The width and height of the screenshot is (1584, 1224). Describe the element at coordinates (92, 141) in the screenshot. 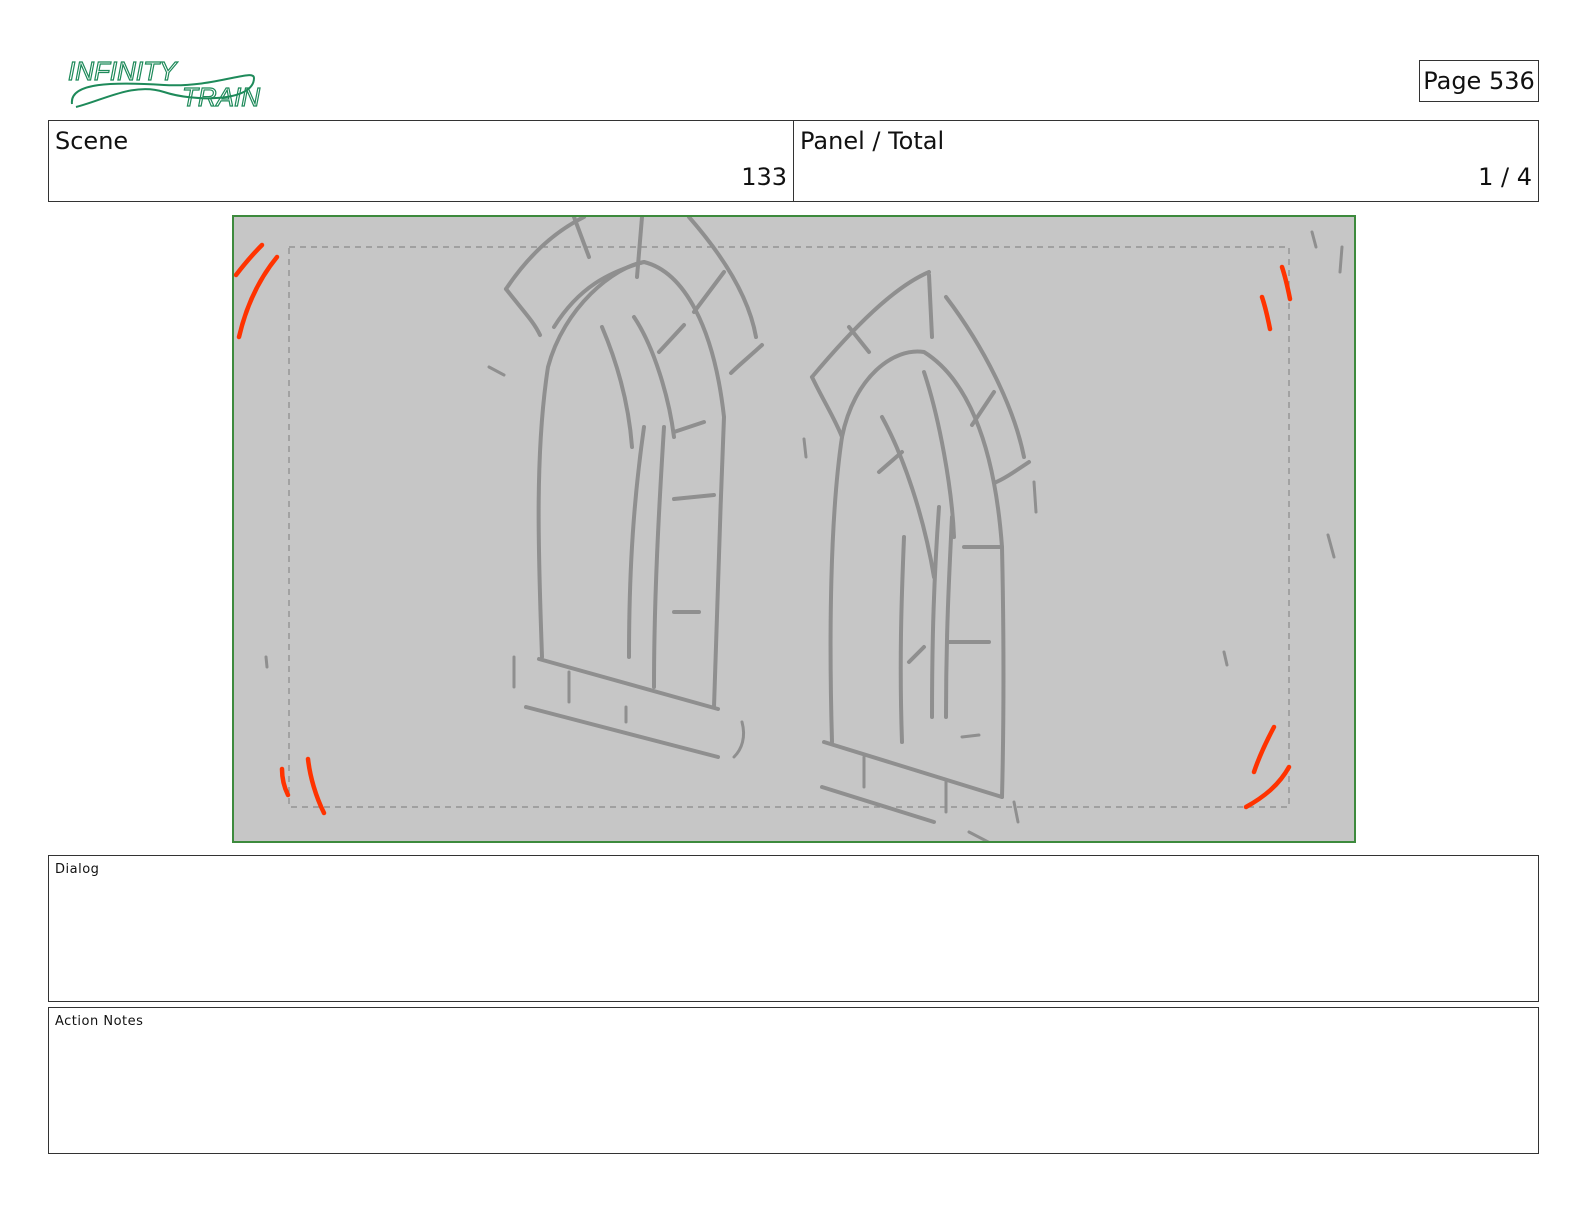

I see `scene-label: Scene` at that location.